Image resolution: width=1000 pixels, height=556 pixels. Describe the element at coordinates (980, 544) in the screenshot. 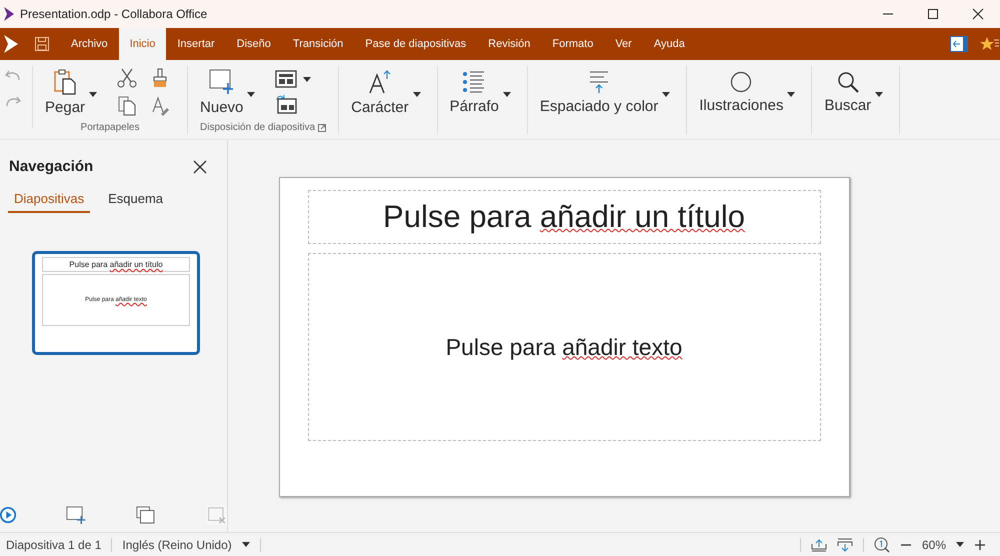

I see `zoom-in-icon` at that location.